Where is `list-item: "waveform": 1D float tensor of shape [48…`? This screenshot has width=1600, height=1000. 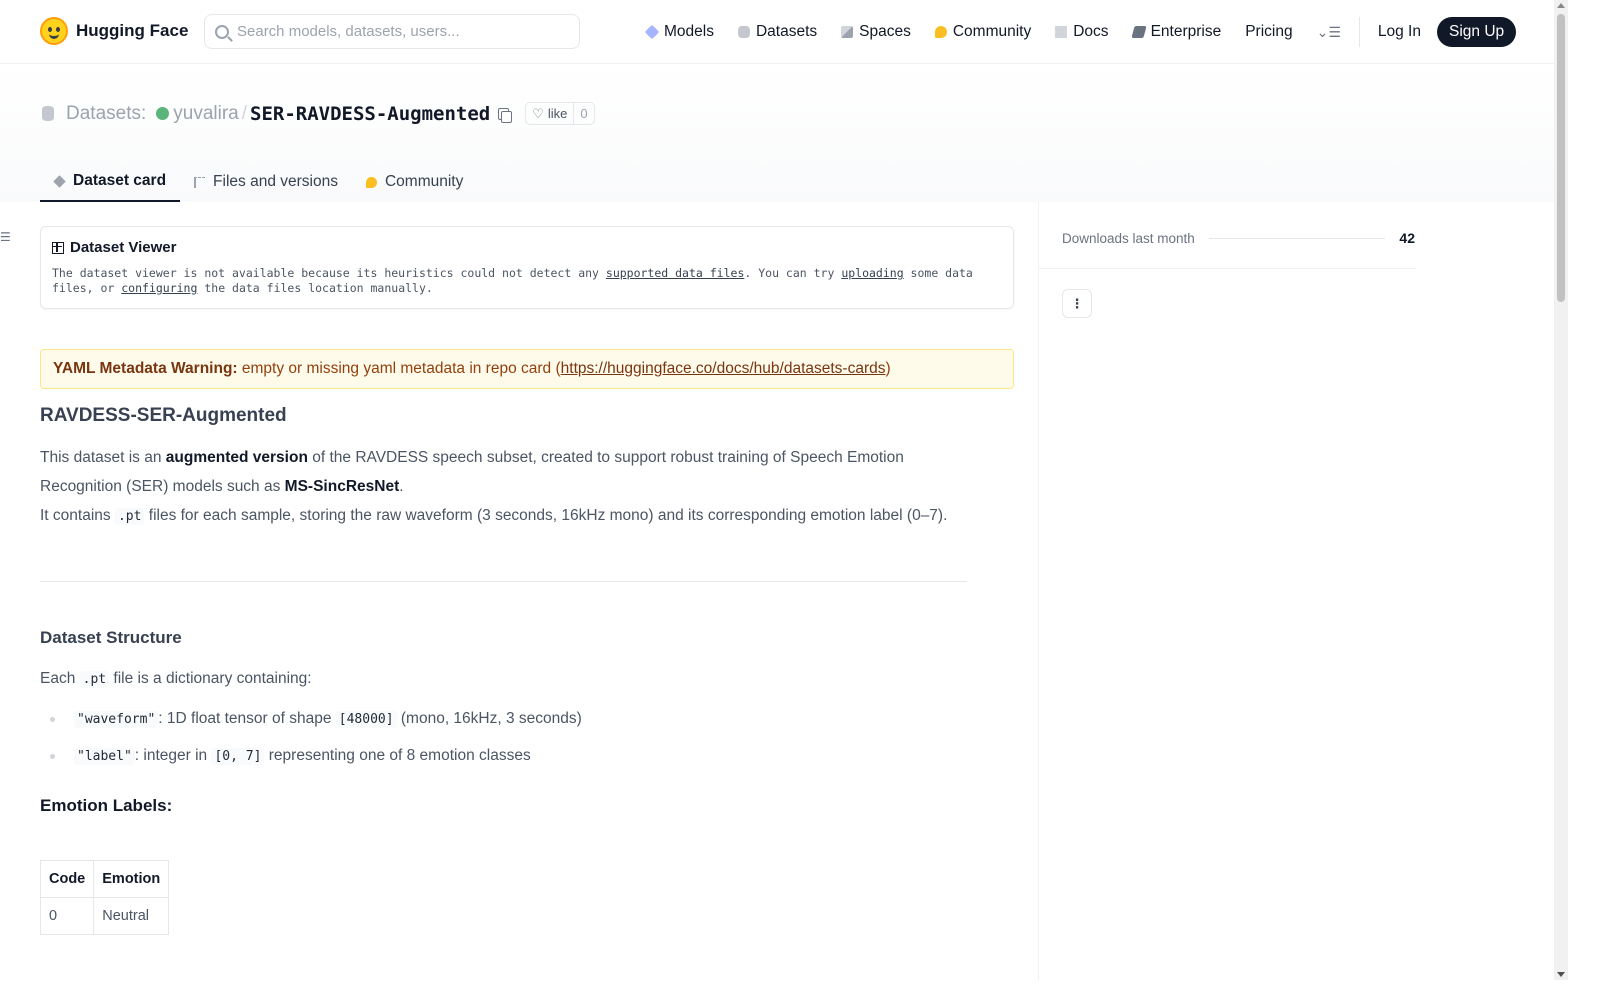
list-item: "waveform": 1D float tensor of shape [48… is located at coordinates (527, 724).